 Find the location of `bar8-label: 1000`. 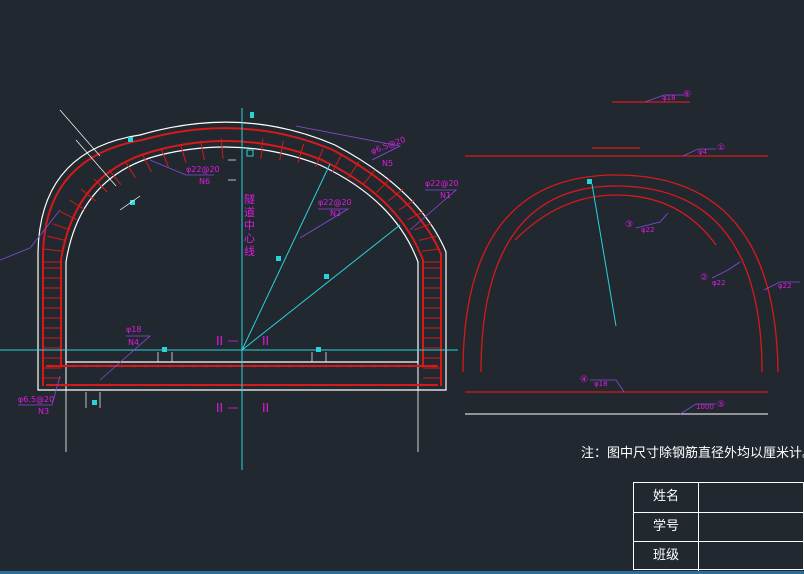

bar8-label: 1000 is located at coordinates (705, 407).